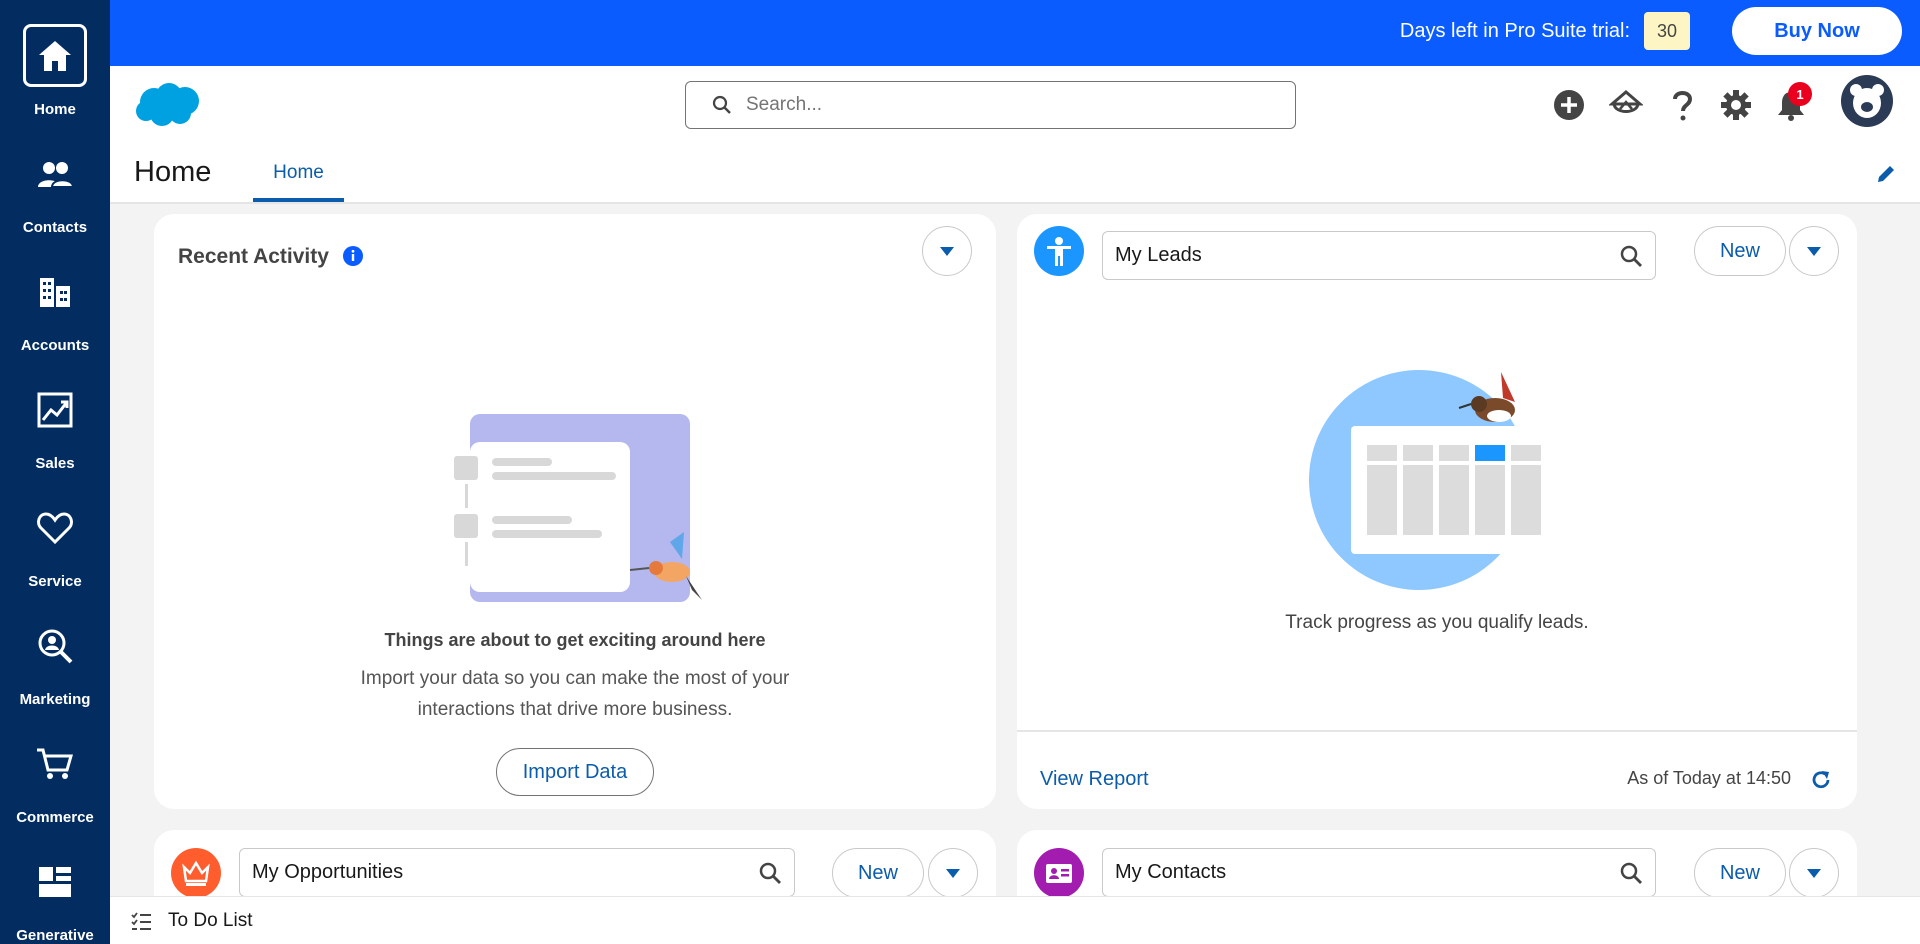 This screenshot has width=1920, height=944. I want to click on card-title: Recent Activity, so click(253, 256).